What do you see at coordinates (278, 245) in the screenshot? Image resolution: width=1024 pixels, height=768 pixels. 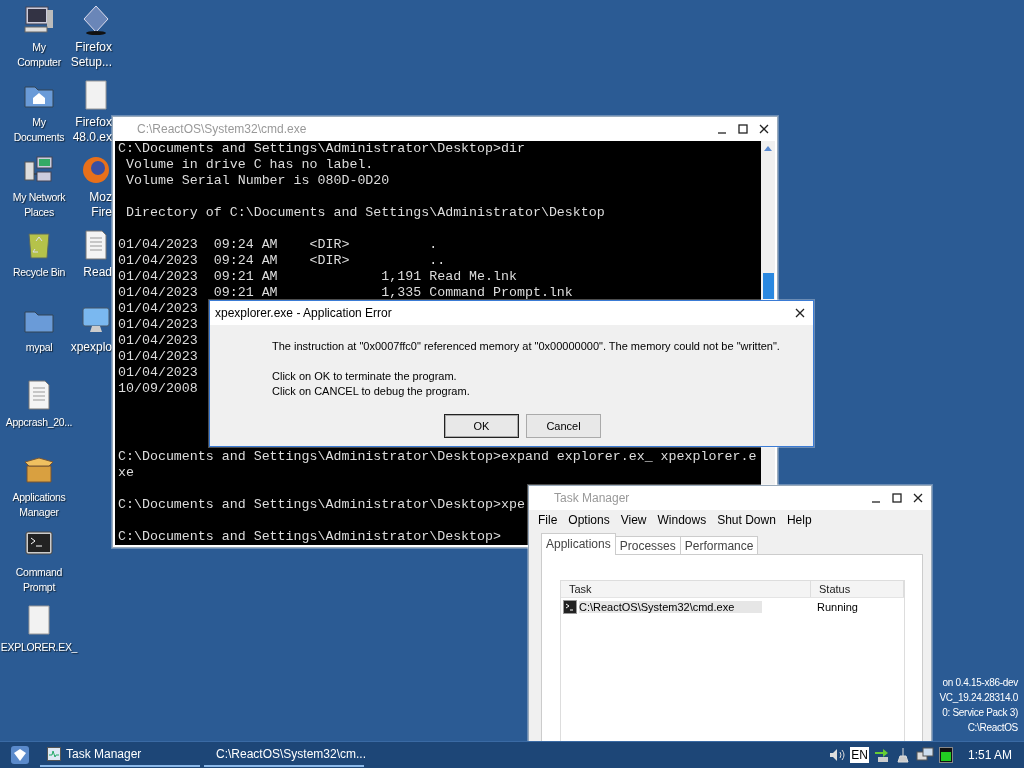 I see `console-line: 01/04/2023 09:24 AM <DIR> .` at bounding box center [278, 245].